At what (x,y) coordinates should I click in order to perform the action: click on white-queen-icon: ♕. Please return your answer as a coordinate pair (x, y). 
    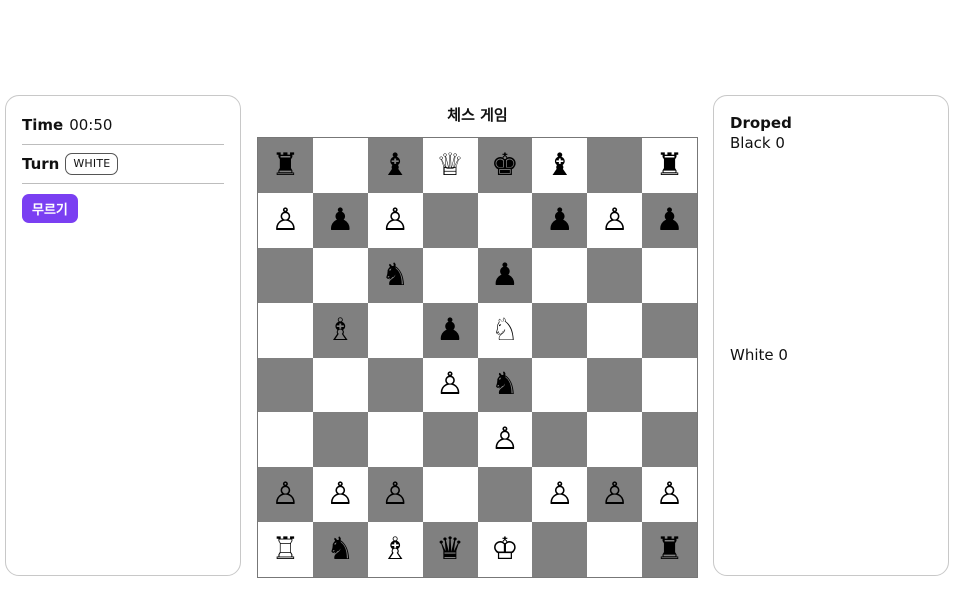
    Looking at the image, I should click on (450, 165).